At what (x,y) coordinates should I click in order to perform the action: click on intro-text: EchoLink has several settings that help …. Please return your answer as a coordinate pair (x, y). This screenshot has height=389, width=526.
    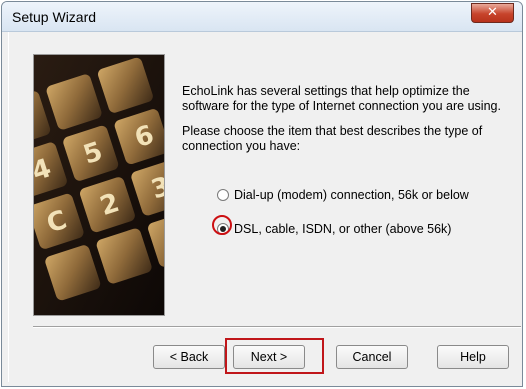
    Looking at the image, I should click on (347, 124).